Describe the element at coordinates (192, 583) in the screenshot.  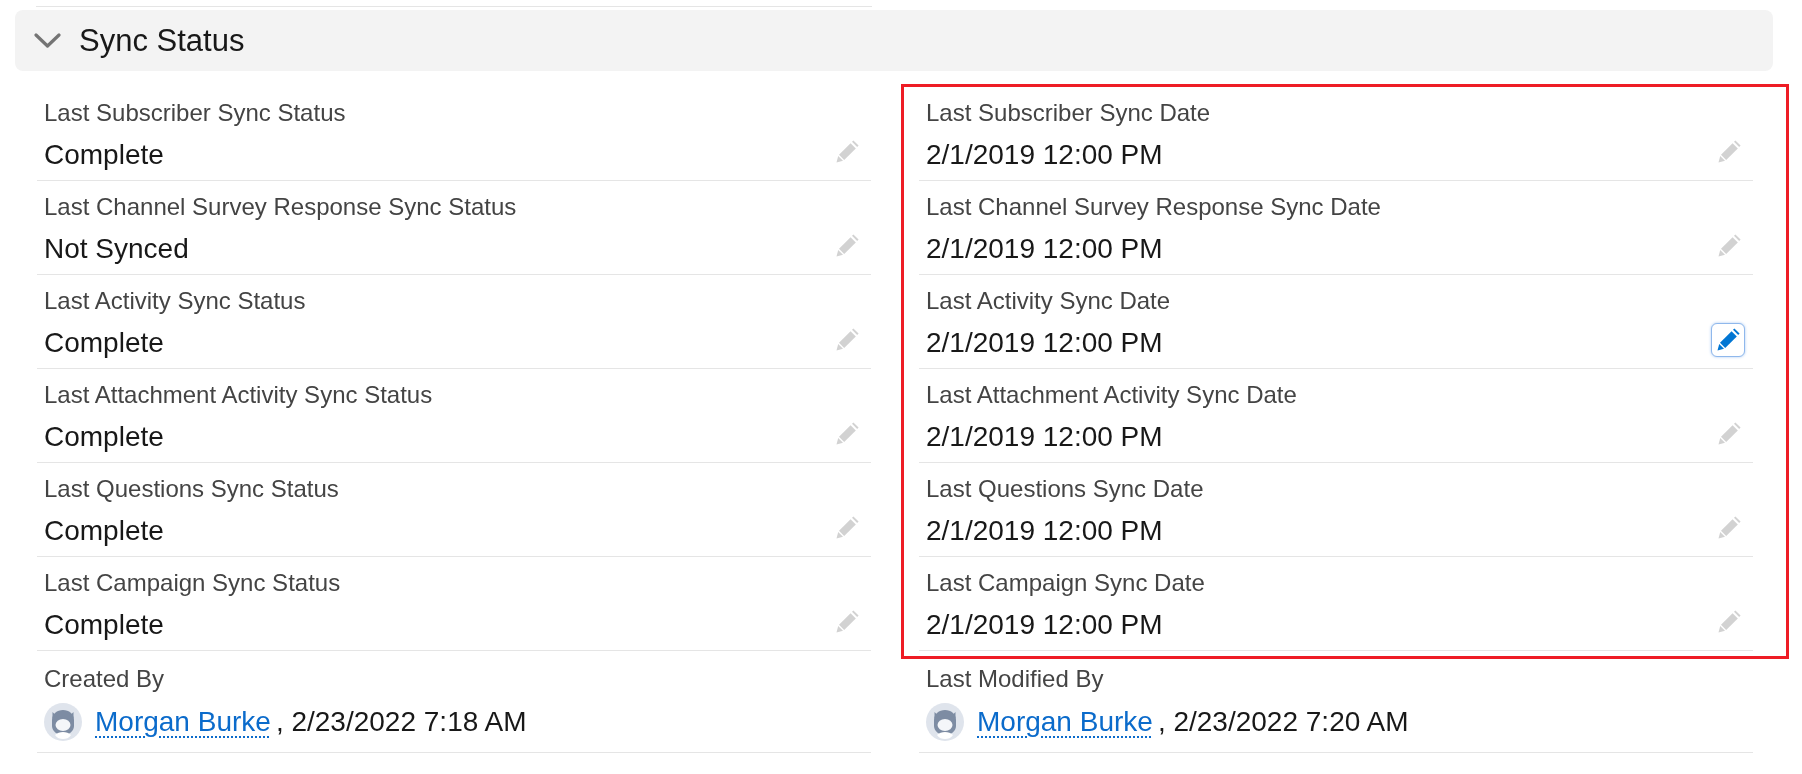
I see `field-label: Last Campaign Sync Status` at that location.